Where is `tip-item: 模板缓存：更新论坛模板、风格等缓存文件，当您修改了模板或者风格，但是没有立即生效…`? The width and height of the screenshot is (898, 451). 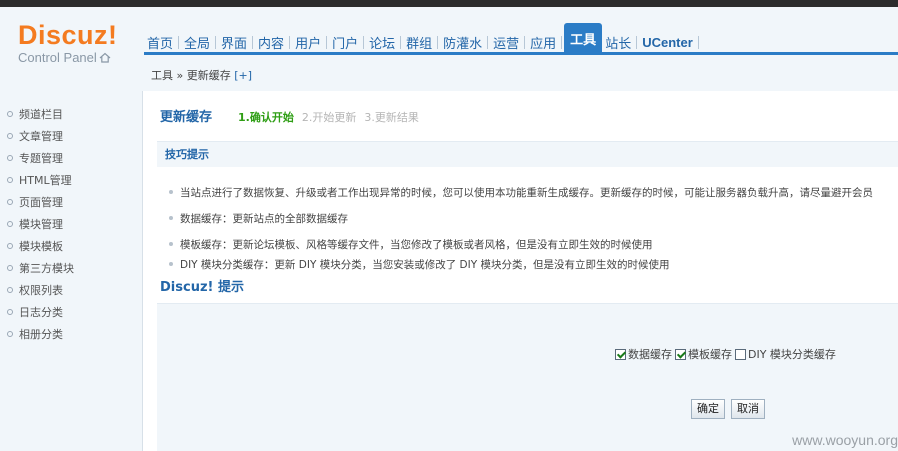
tip-item: 模板缓存：更新论坛模板、风格等缓存文件，当您修改了模板或者风格，但是没有立即生效… is located at coordinates (533, 244).